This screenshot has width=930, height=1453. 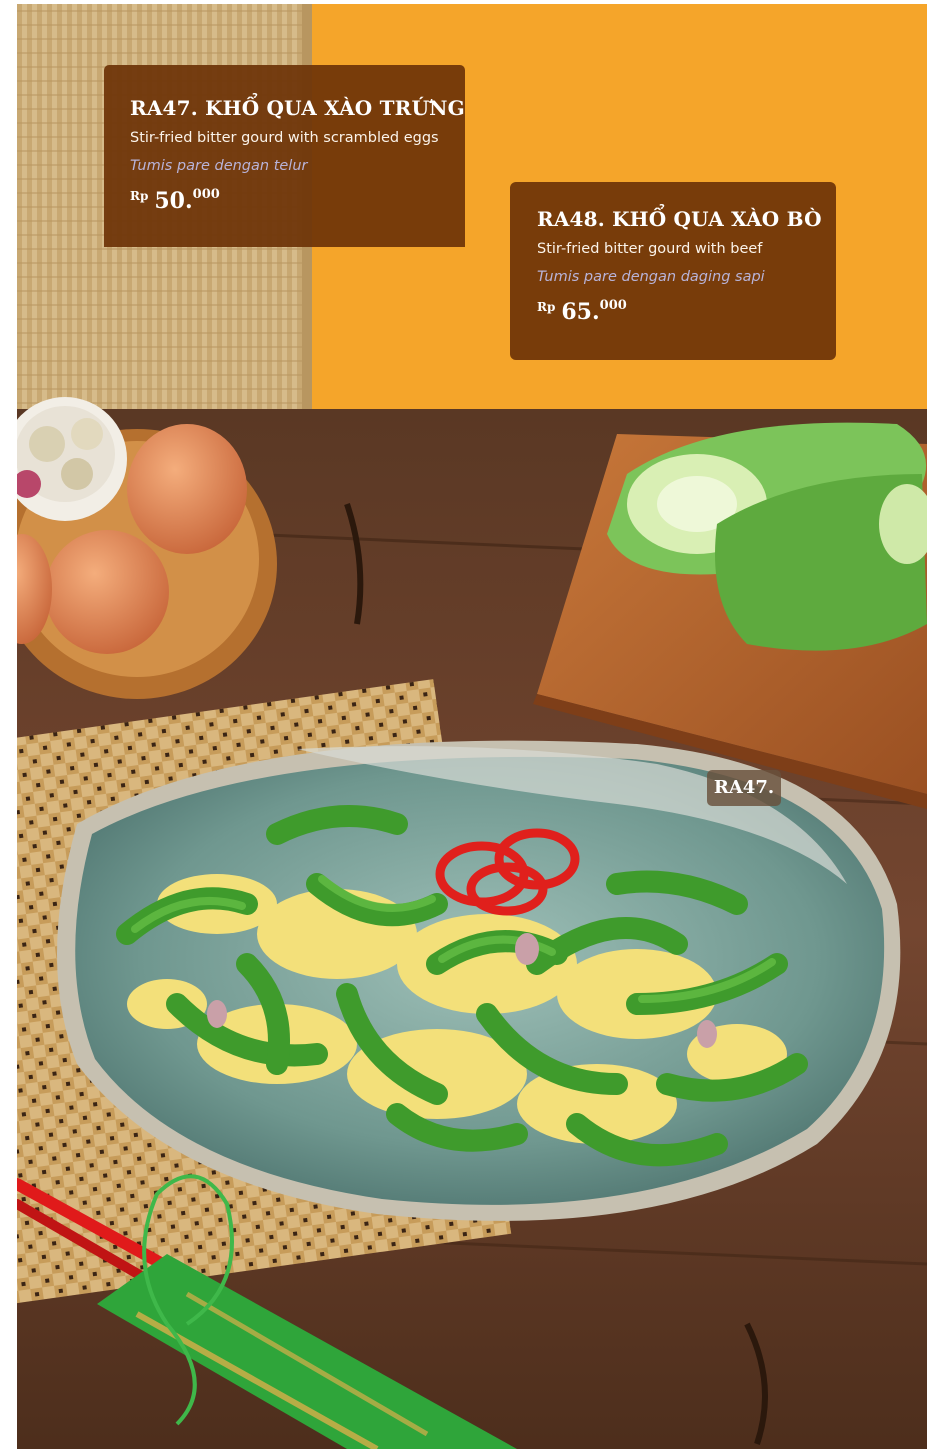 What do you see at coordinates (651, 277) in the screenshot?
I see `item-indonesian-description: Tumis pare dengan daging sapi` at bounding box center [651, 277].